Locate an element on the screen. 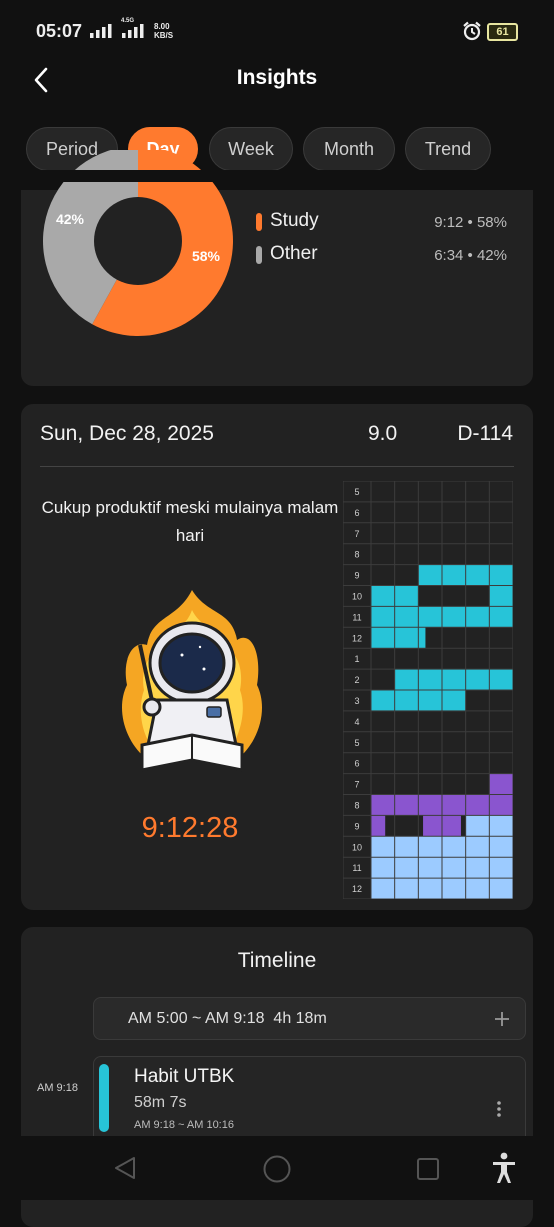 This screenshot has width=554, height=1227. network-speed: 8.00 KB/S is located at coordinates (163, 31).